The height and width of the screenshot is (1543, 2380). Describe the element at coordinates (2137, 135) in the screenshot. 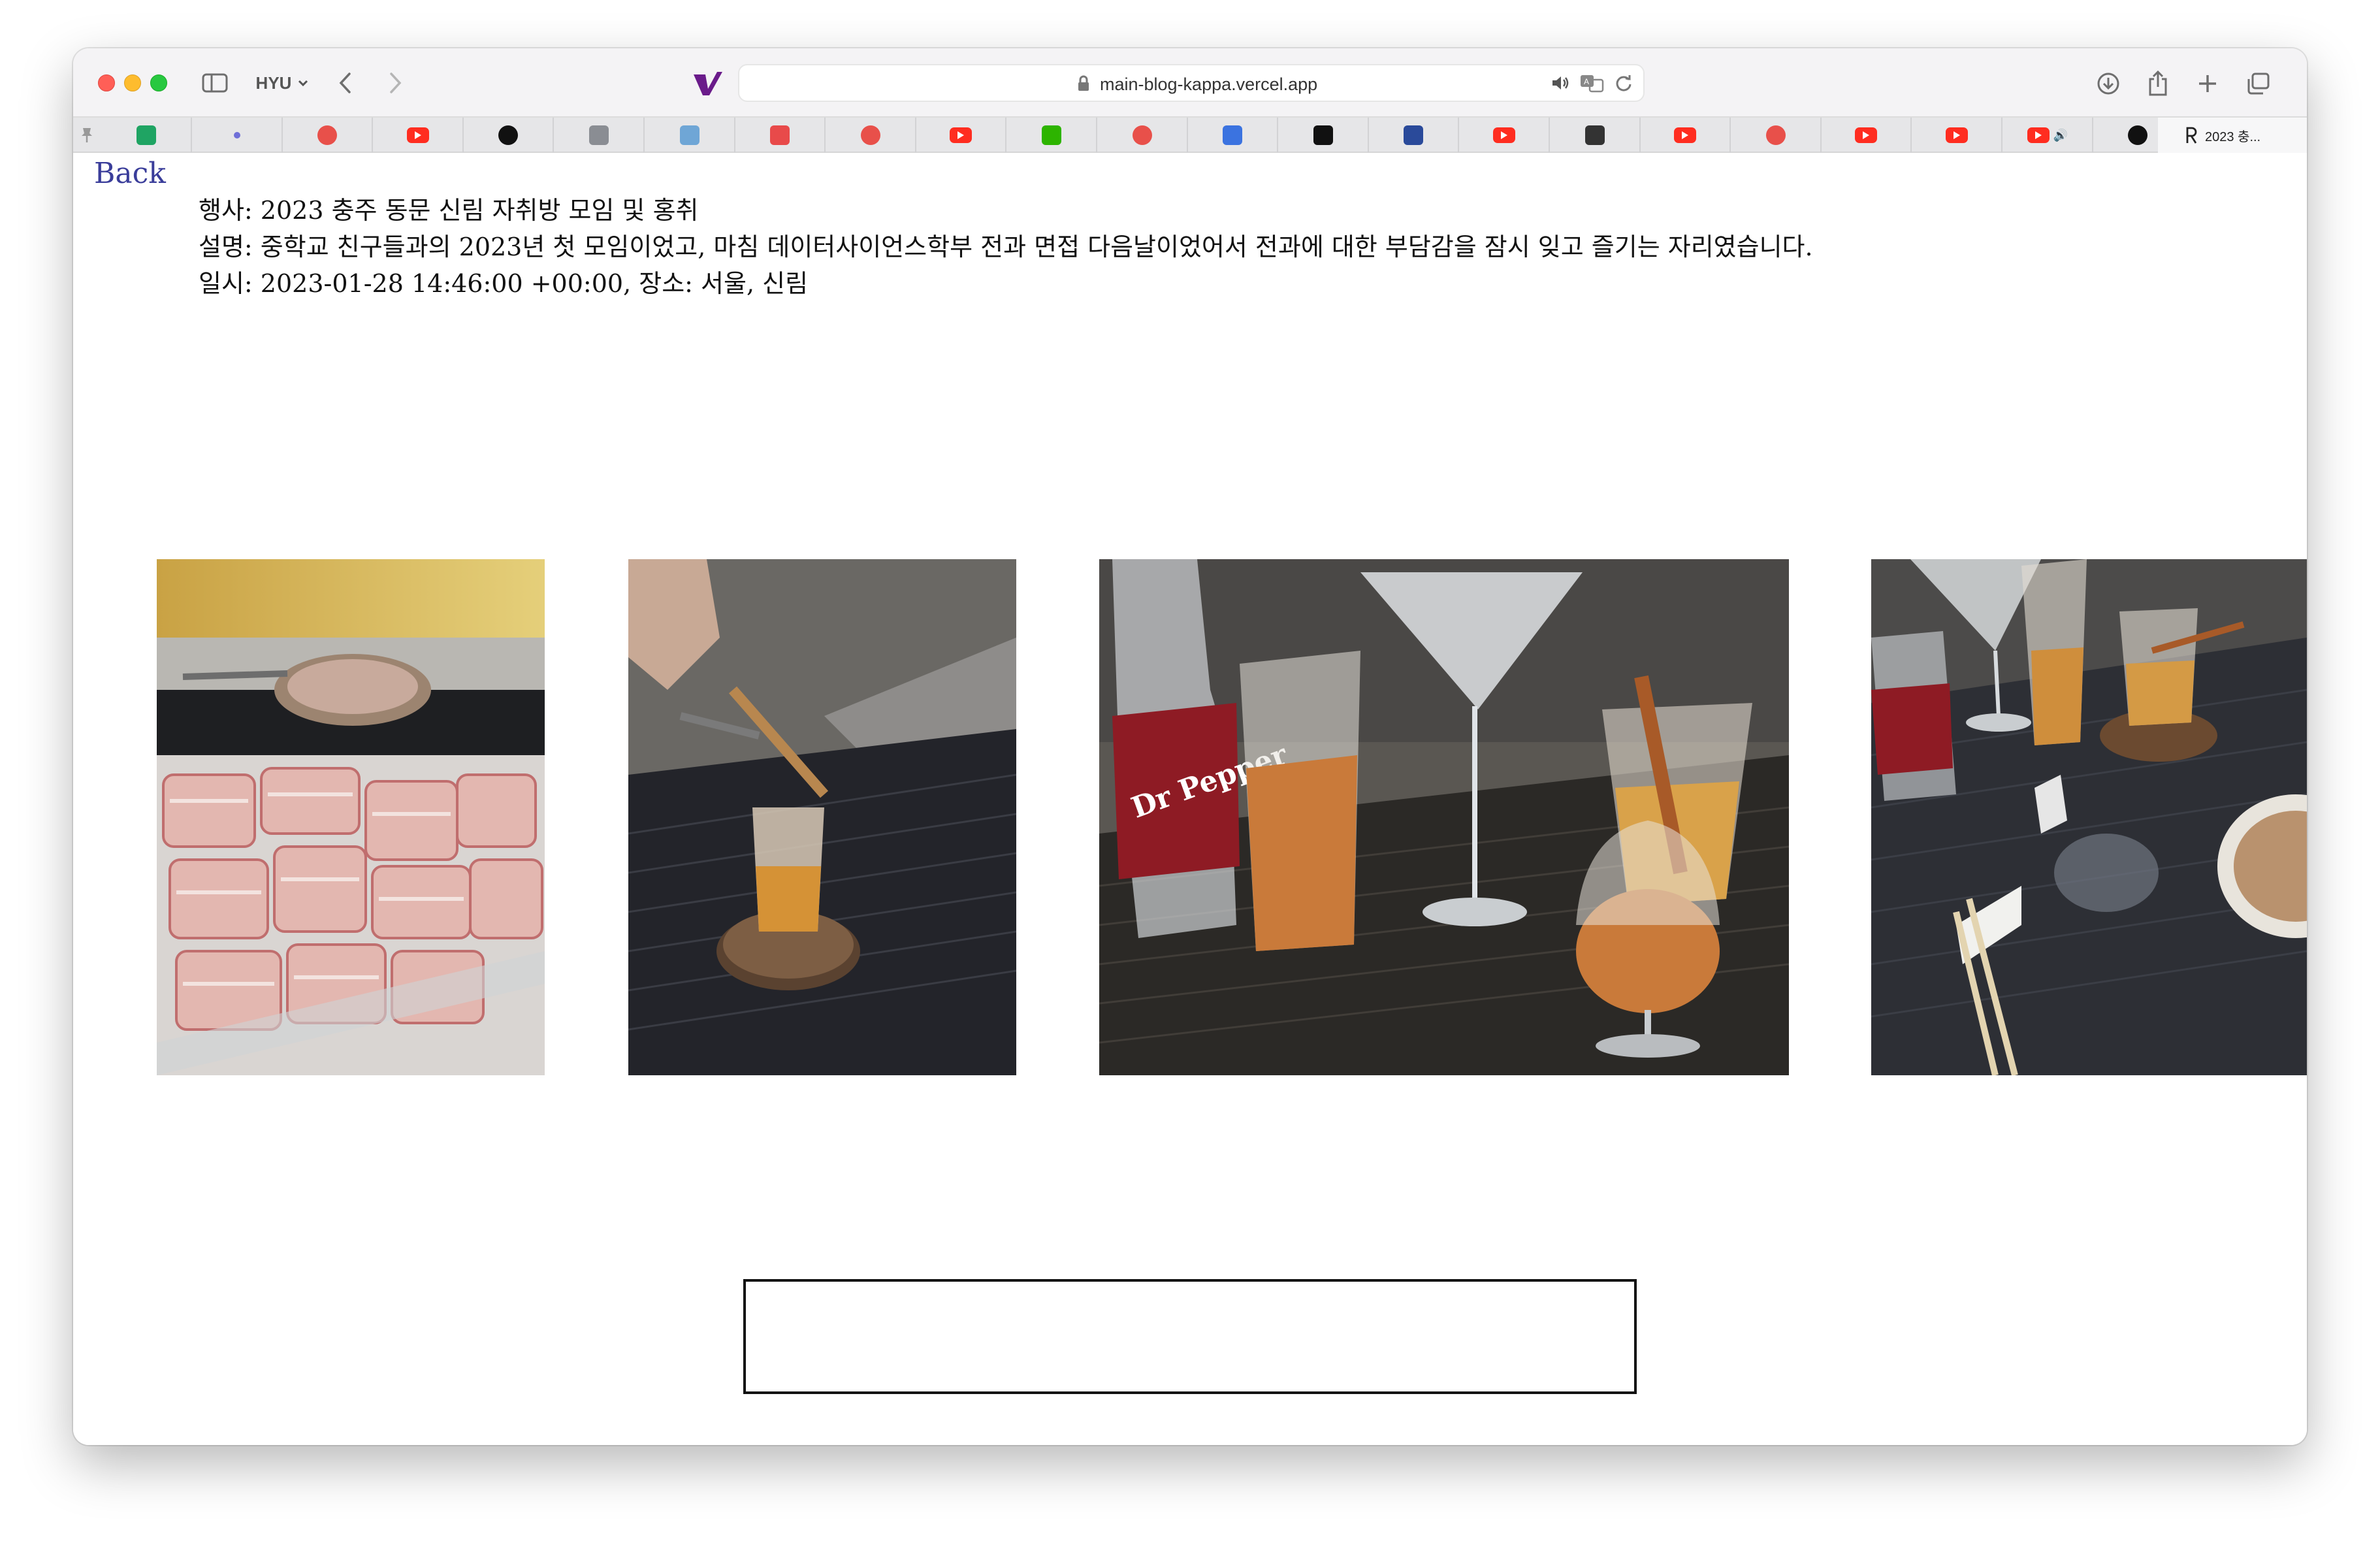

I see `triangle-icon` at that location.